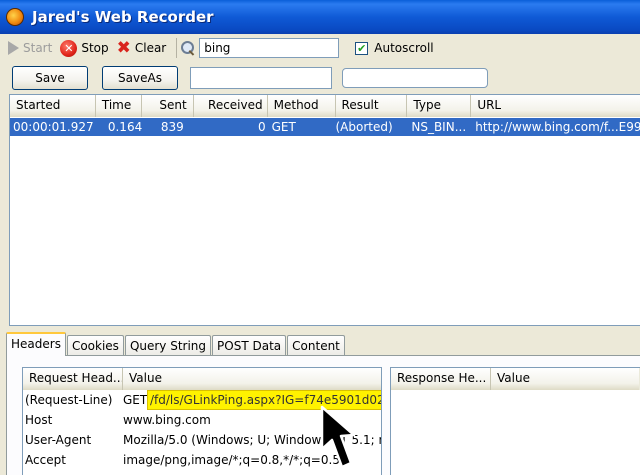  I want to click on column-type: Type, so click(439, 106).